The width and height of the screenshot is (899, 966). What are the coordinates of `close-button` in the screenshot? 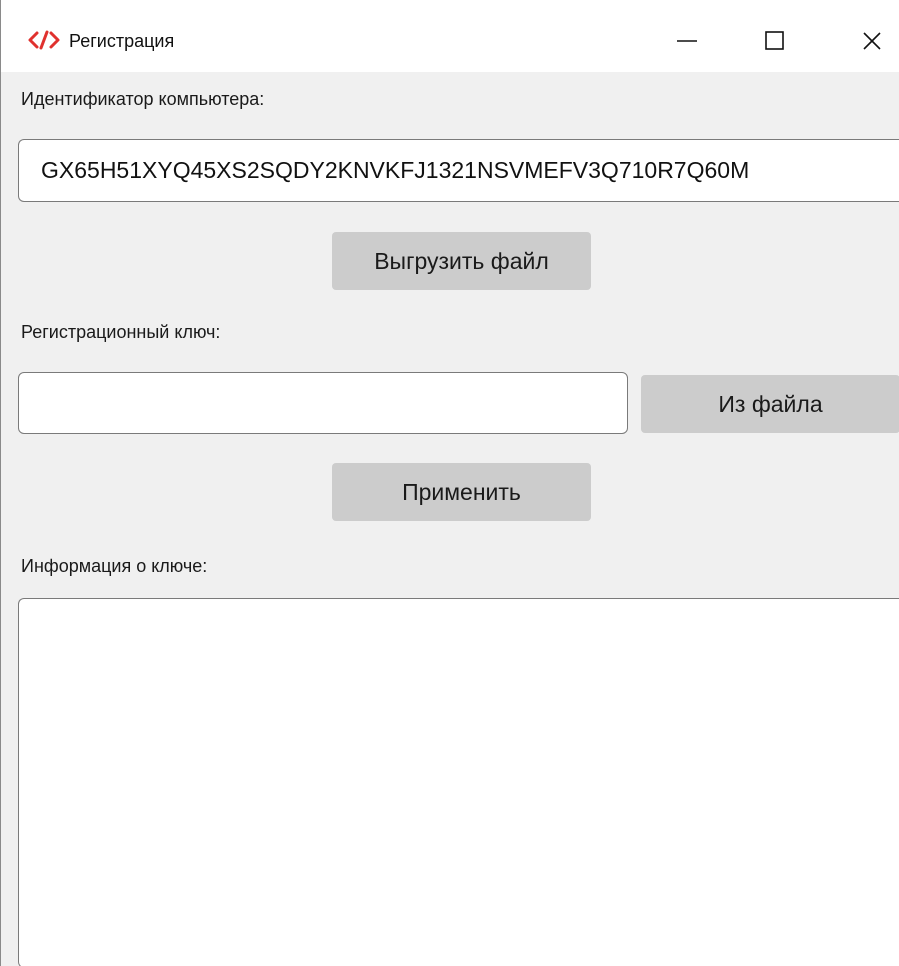 It's located at (870, 41).